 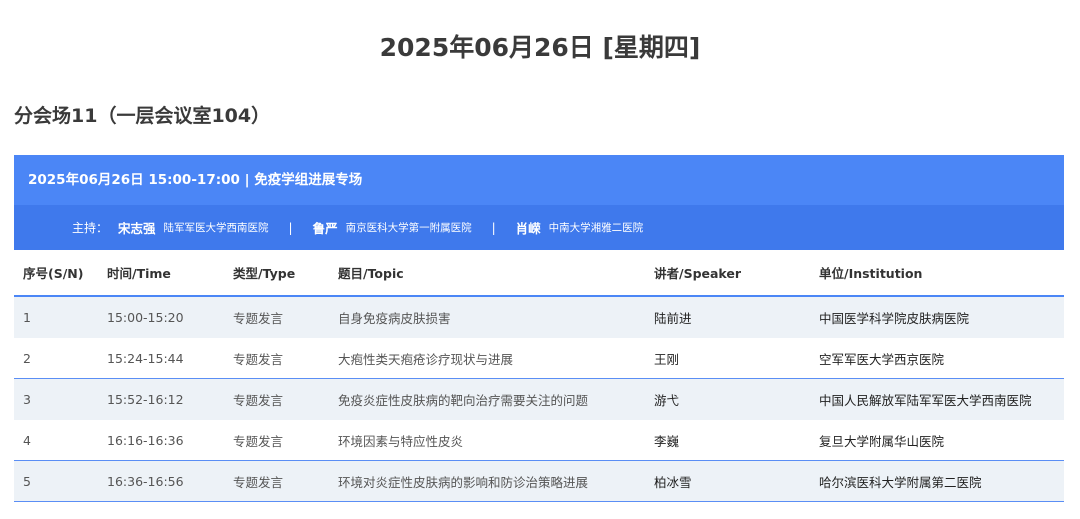 I want to click on cell-speaker: 柏冰雪, so click(x=673, y=482).